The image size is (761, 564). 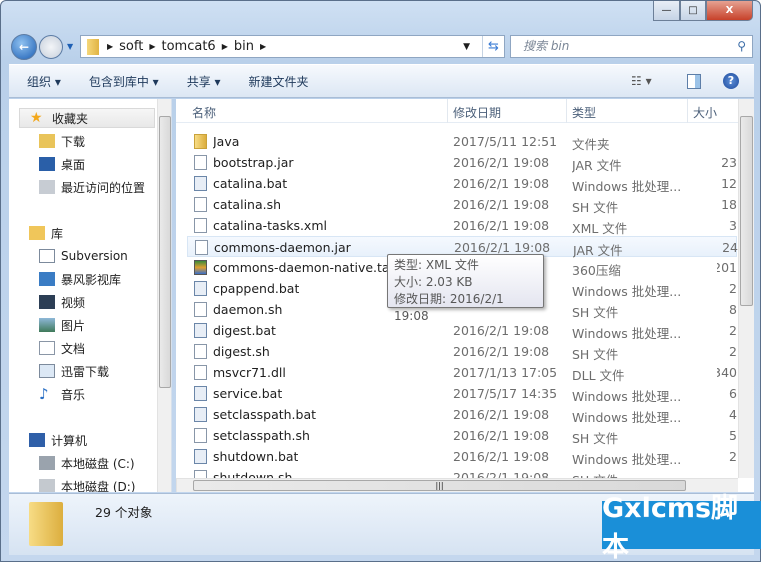 What do you see at coordinates (47, 371) in the screenshot?
I see `download-library-icon` at bounding box center [47, 371].